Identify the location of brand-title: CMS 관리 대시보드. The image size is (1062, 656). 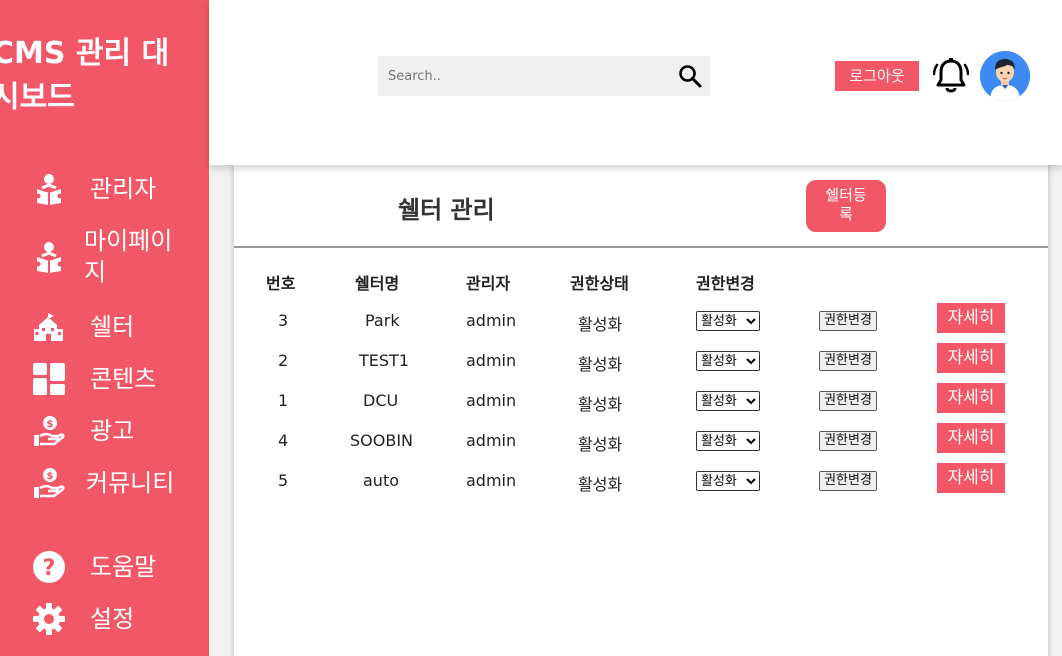
(85, 75).